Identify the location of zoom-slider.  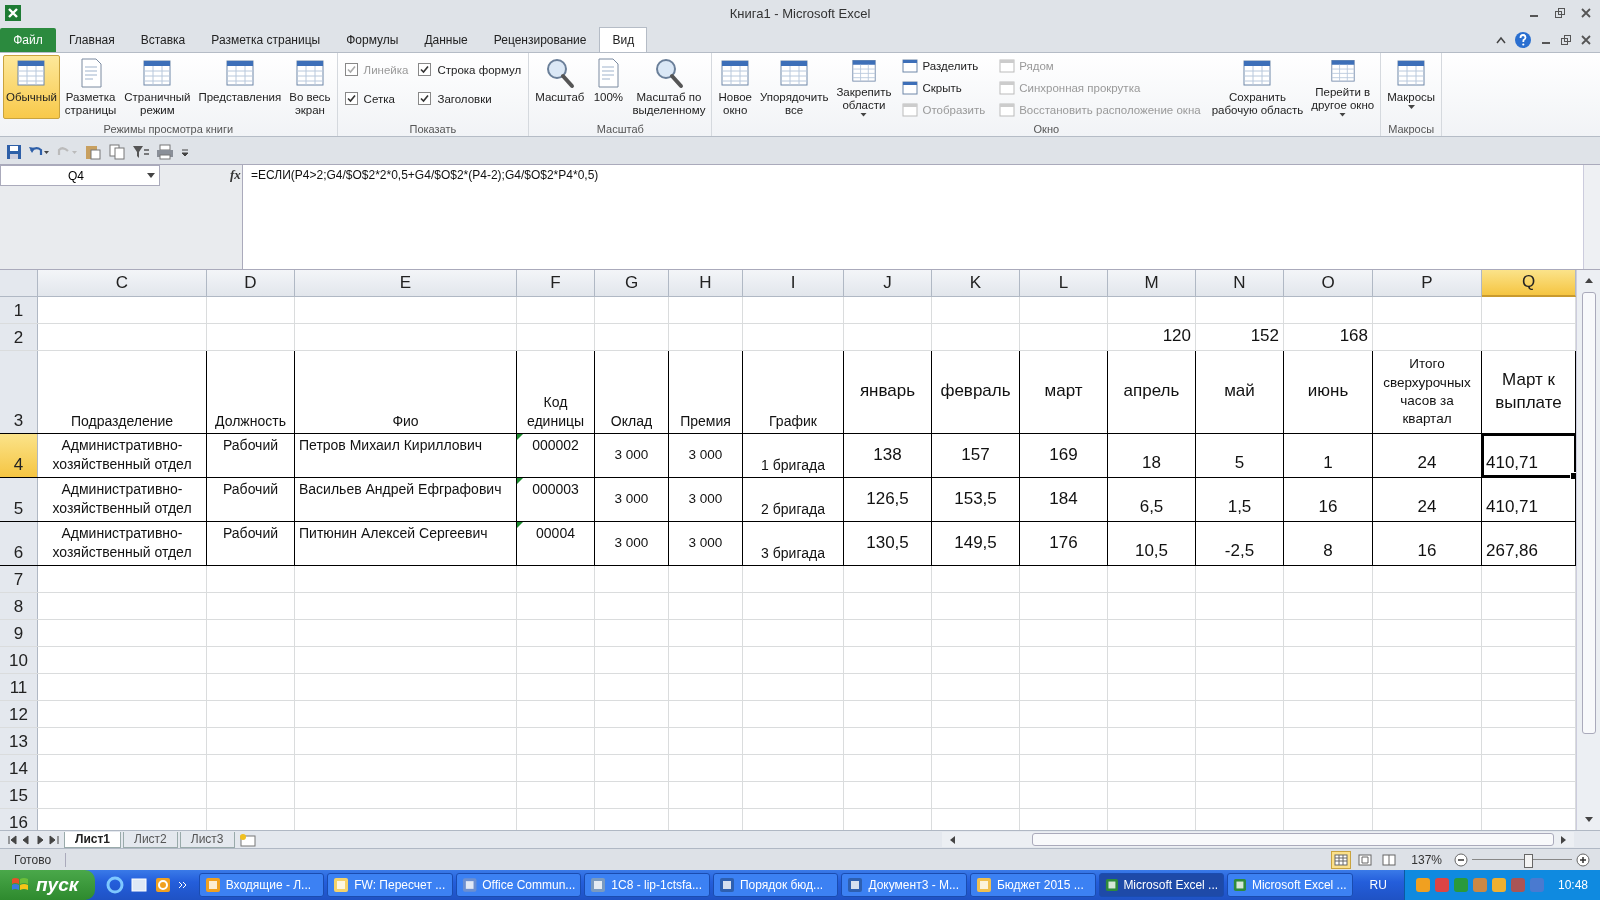
(1522, 859).